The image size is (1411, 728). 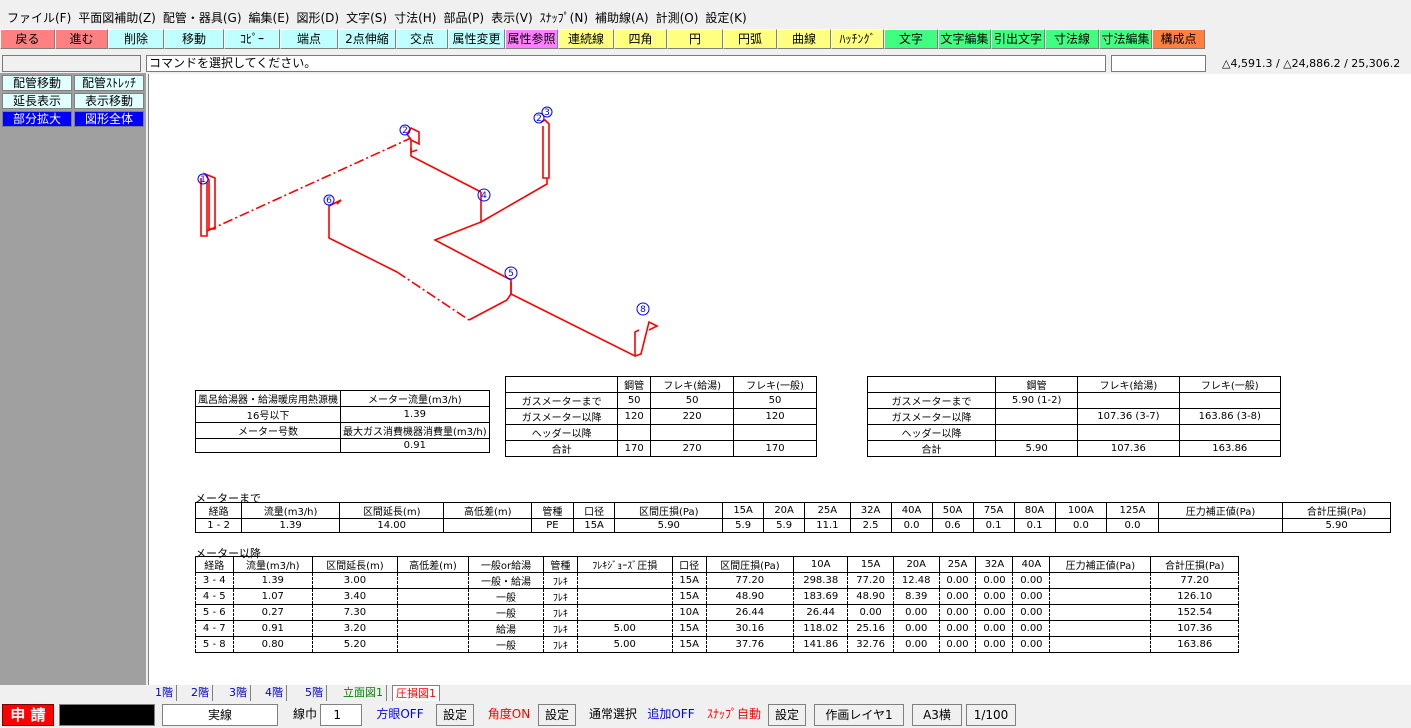 What do you see at coordinates (804, 39) in the screenshot?
I see `toolbar-button-14: 曲線` at bounding box center [804, 39].